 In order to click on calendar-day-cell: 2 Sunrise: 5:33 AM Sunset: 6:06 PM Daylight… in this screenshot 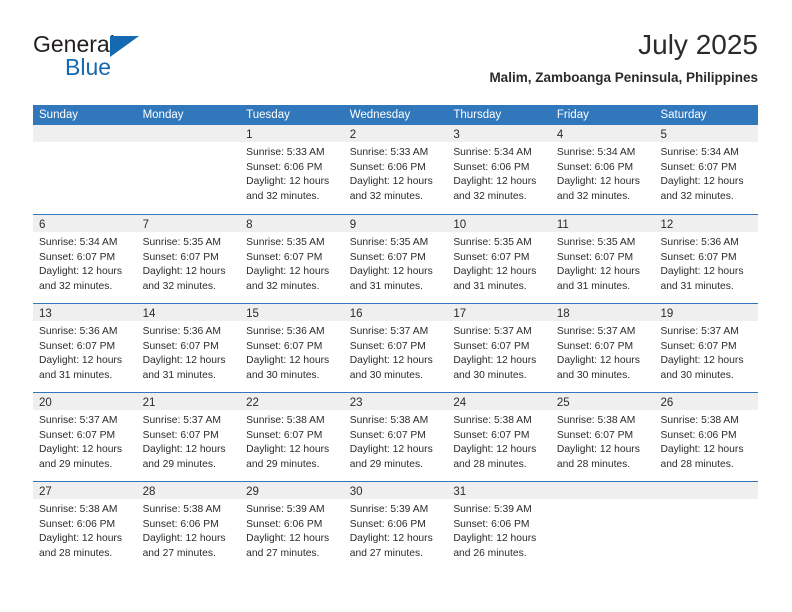, I will do `click(395, 169)`.